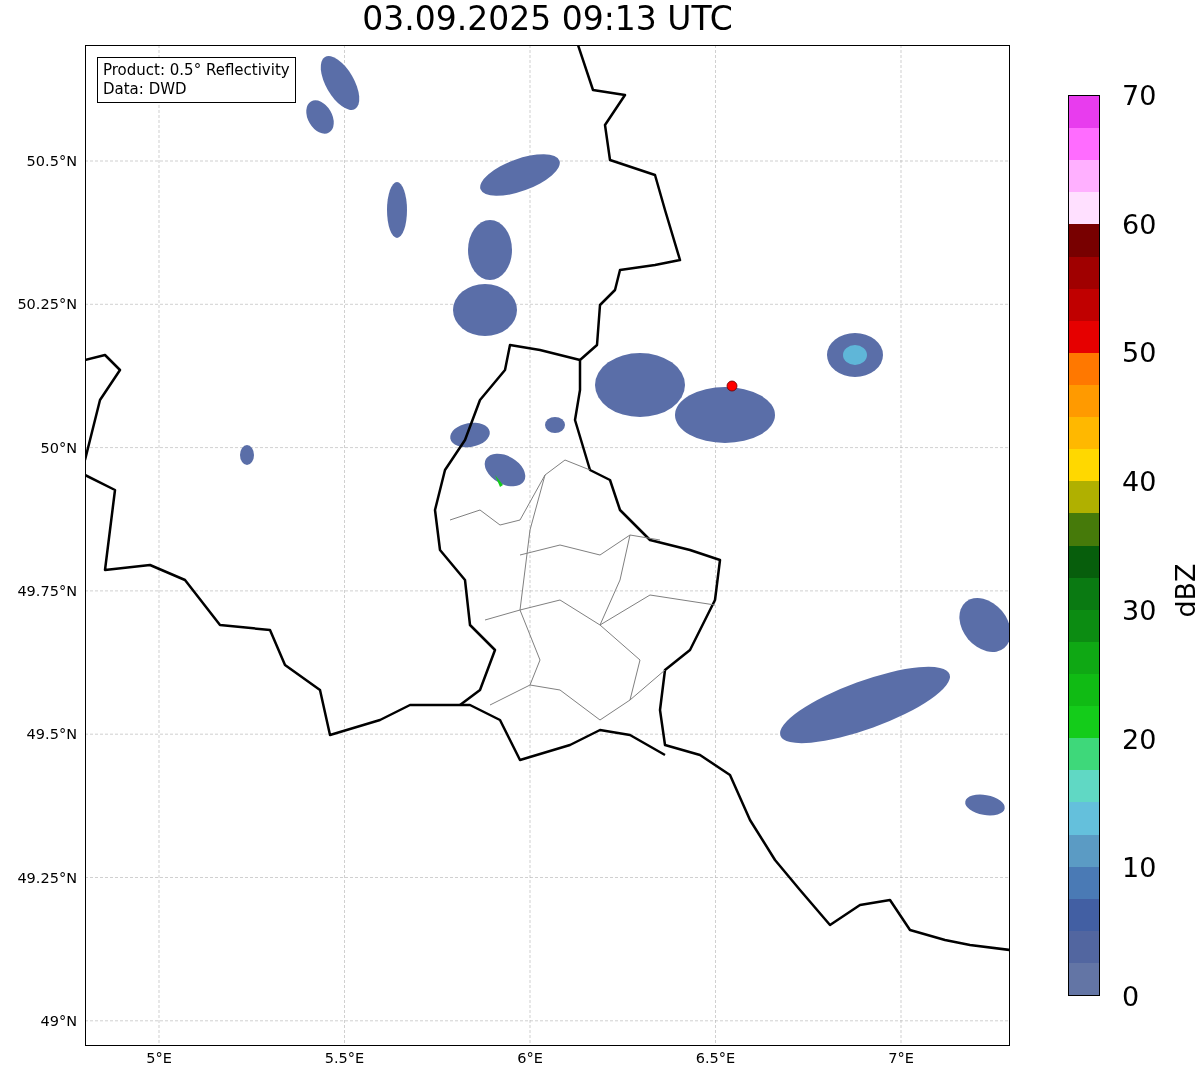 The height and width of the screenshot is (1081, 1202). I want to click on colorbar-tick-label: 0, so click(1131, 996).